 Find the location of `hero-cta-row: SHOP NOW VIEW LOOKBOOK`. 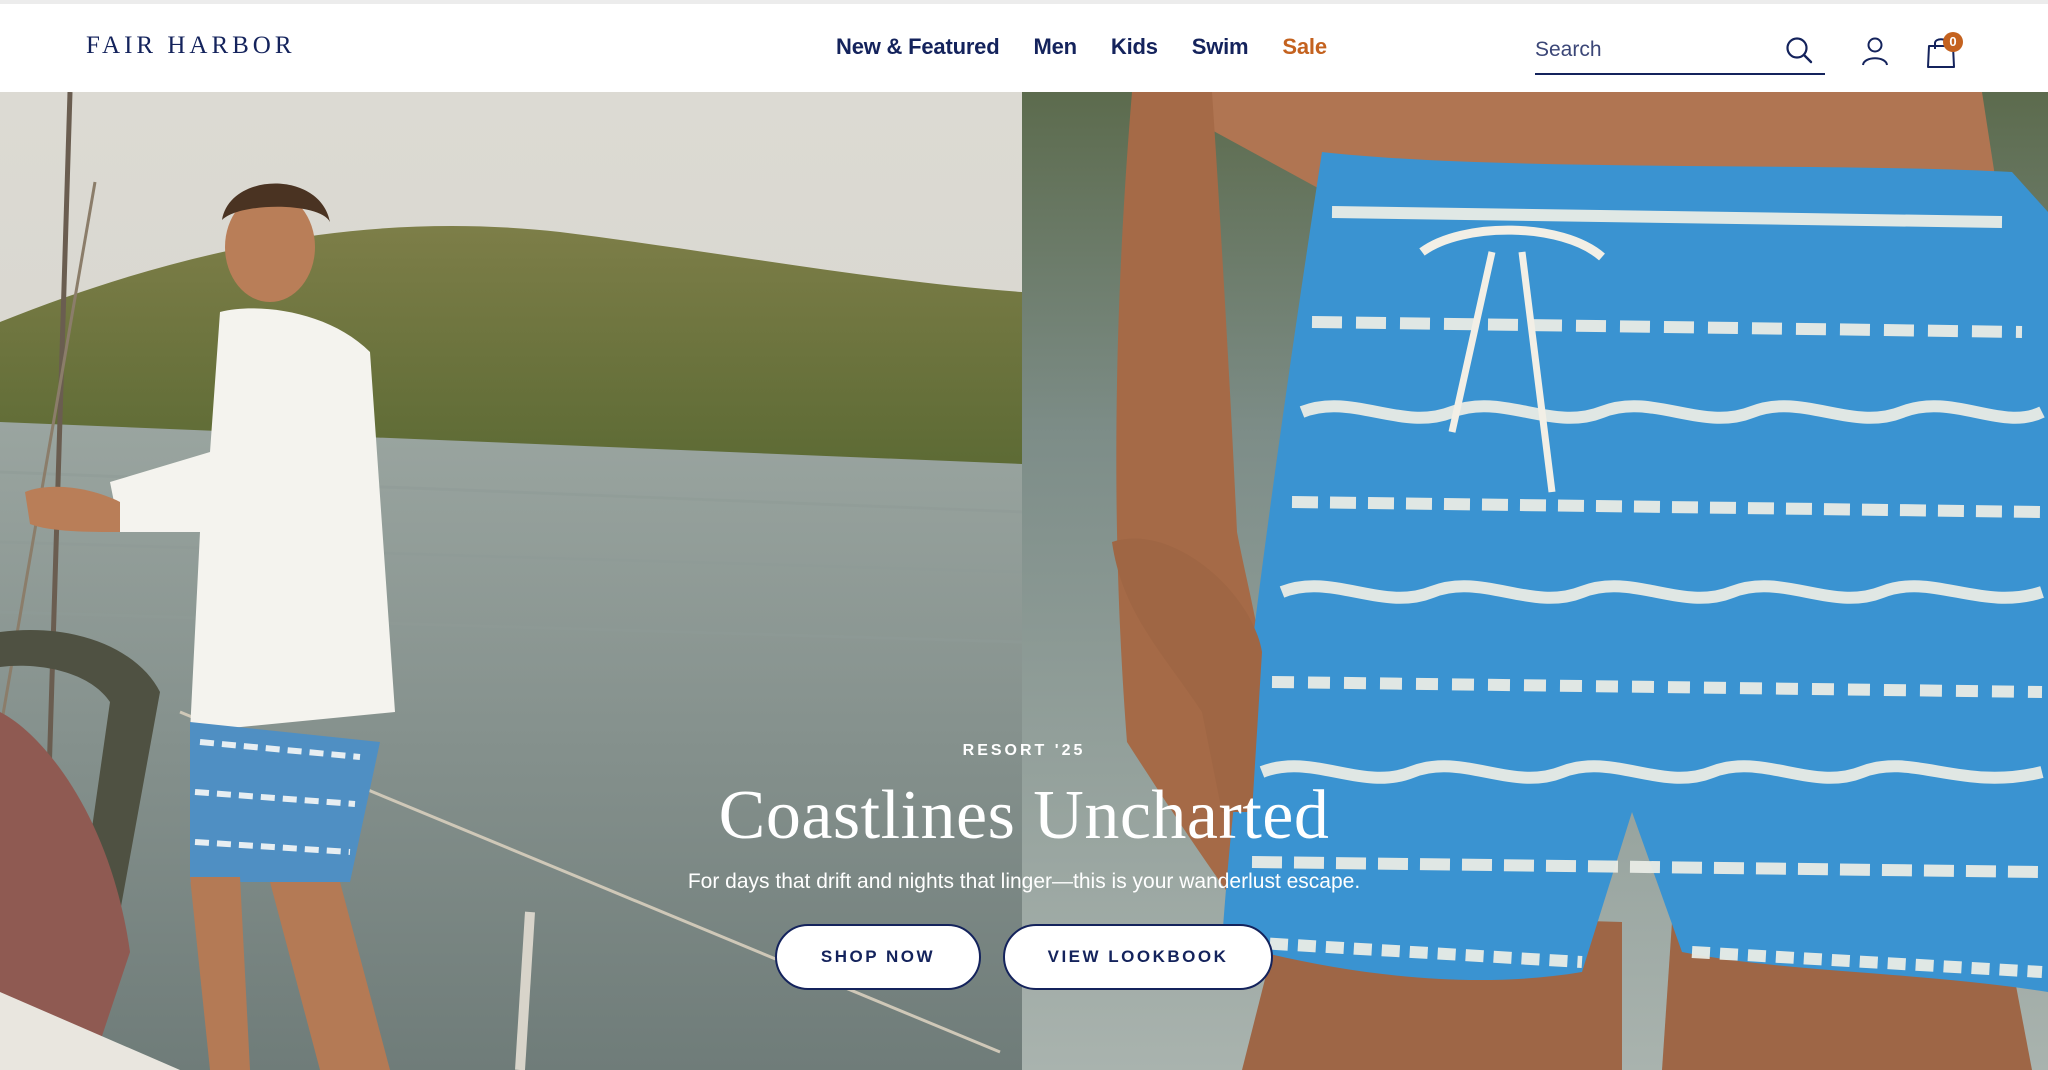

hero-cta-row: SHOP NOW VIEW LOOKBOOK is located at coordinates (1024, 957).